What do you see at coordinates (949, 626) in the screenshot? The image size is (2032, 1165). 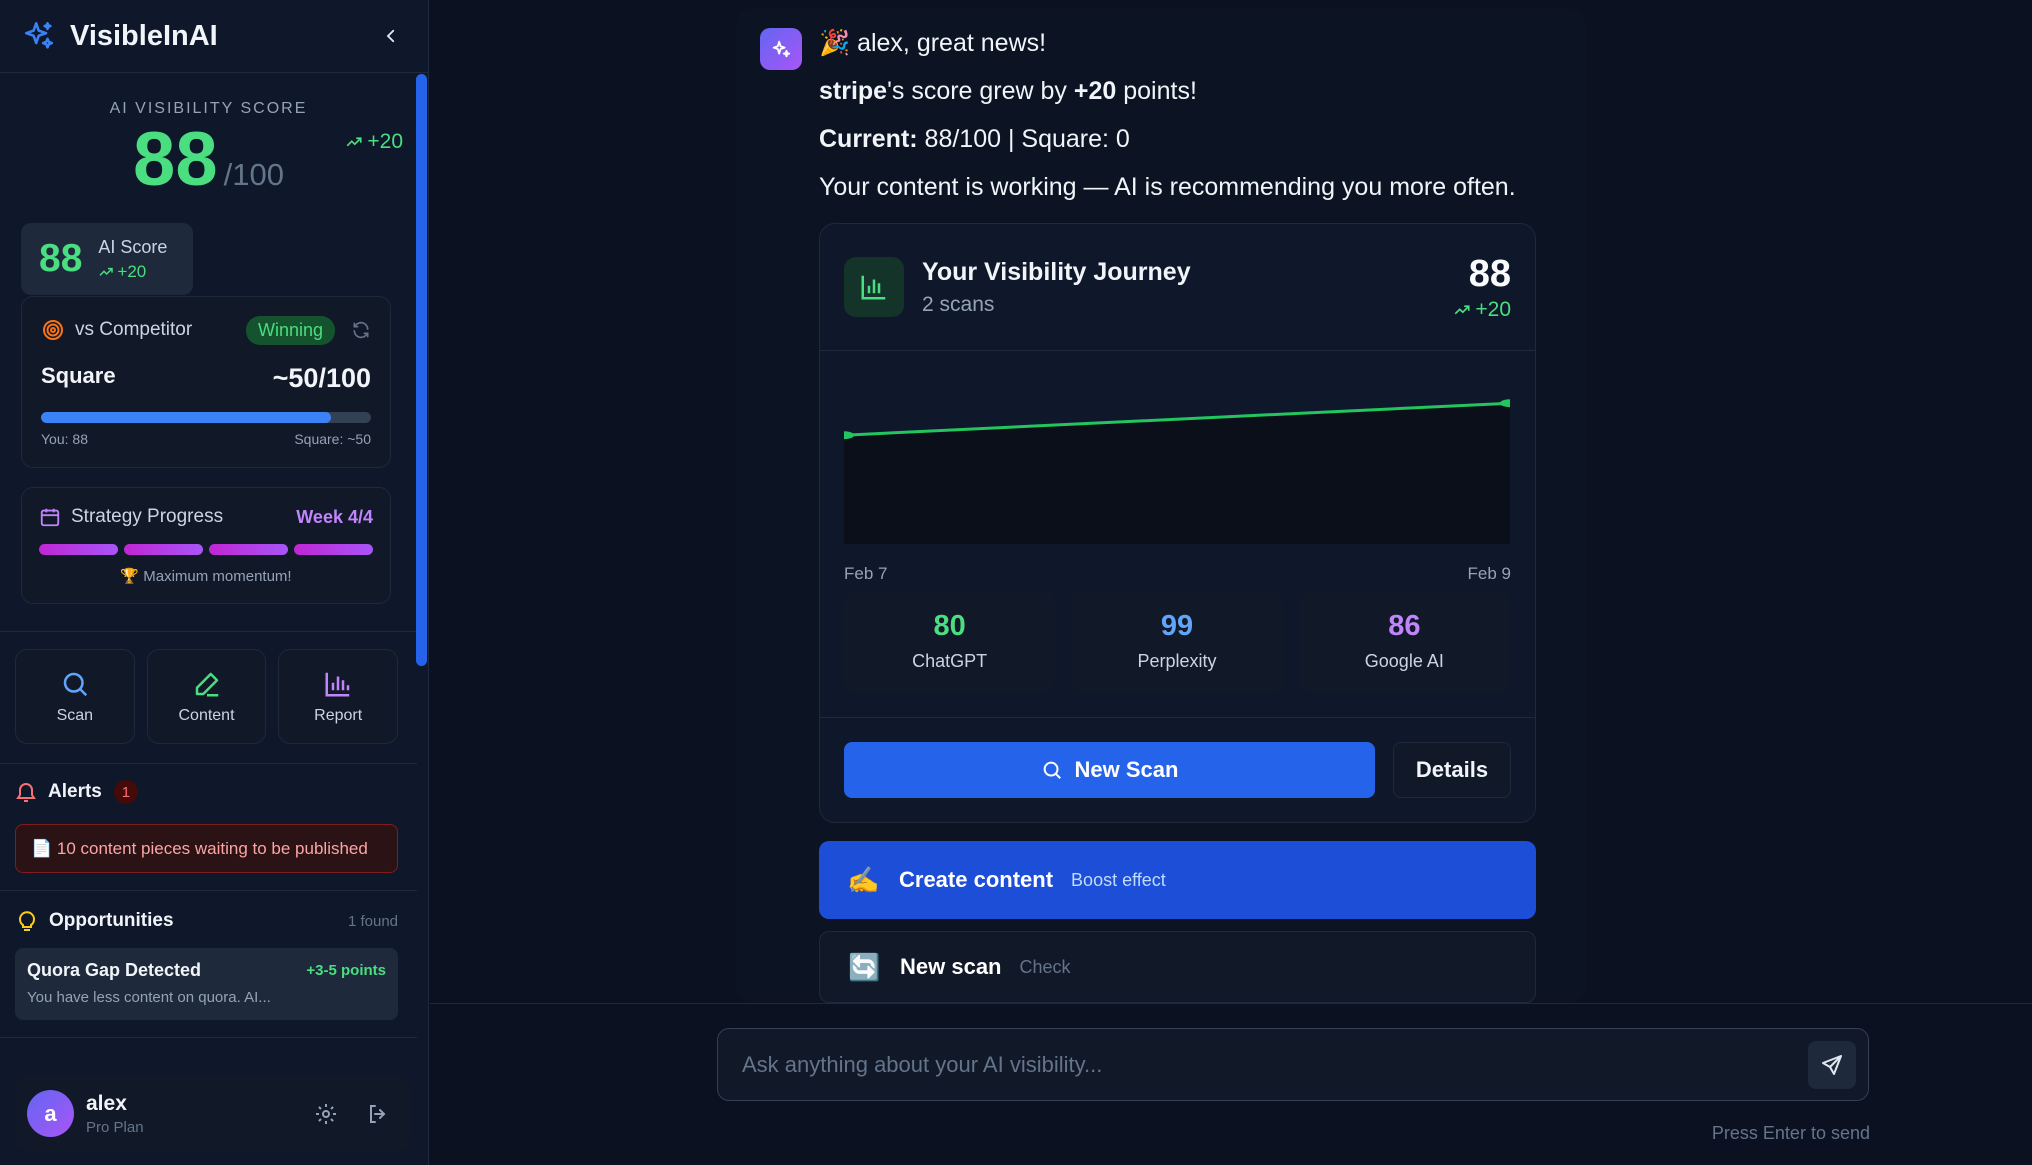 I see `engine-score: 80` at bounding box center [949, 626].